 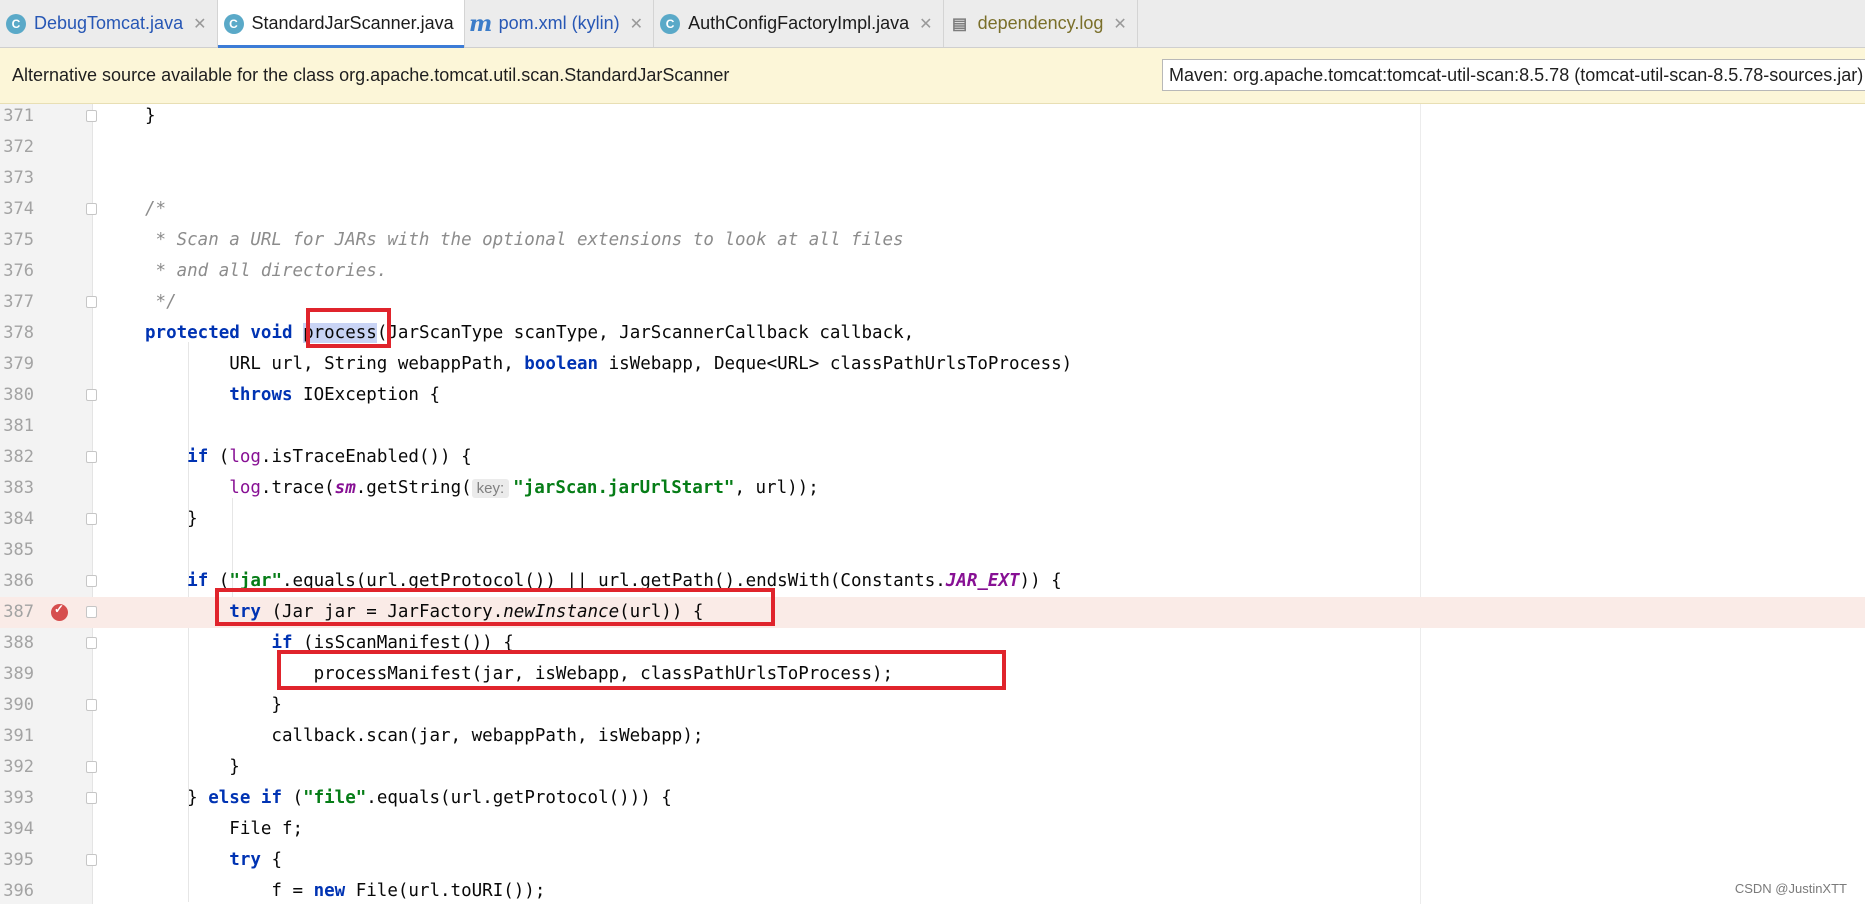 What do you see at coordinates (18, 674) in the screenshot?
I see `line-number: 389` at bounding box center [18, 674].